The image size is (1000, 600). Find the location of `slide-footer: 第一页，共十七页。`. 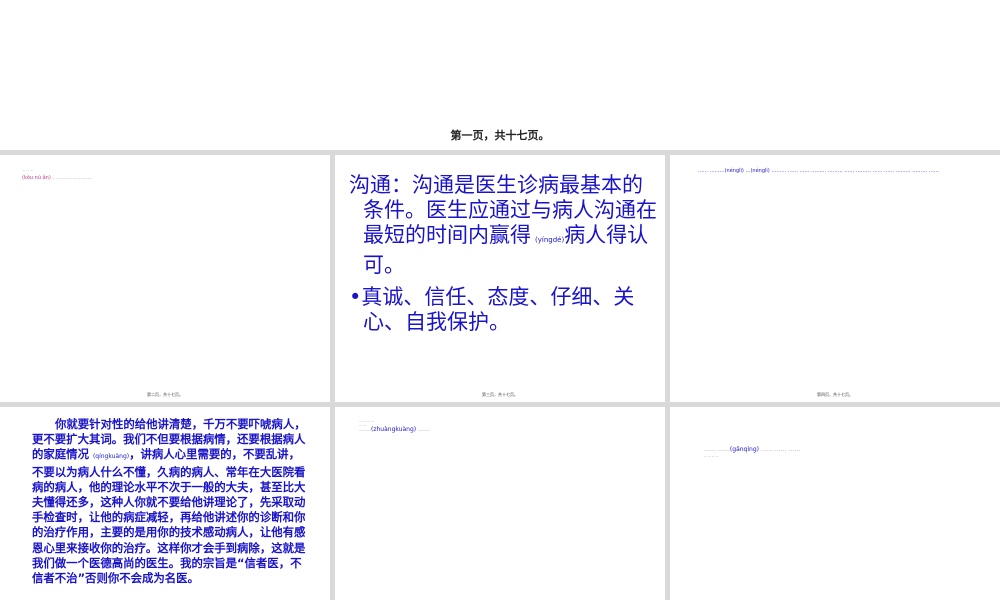

slide-footer: 第一页，共十七页。 is located at coordinates (500, 135).